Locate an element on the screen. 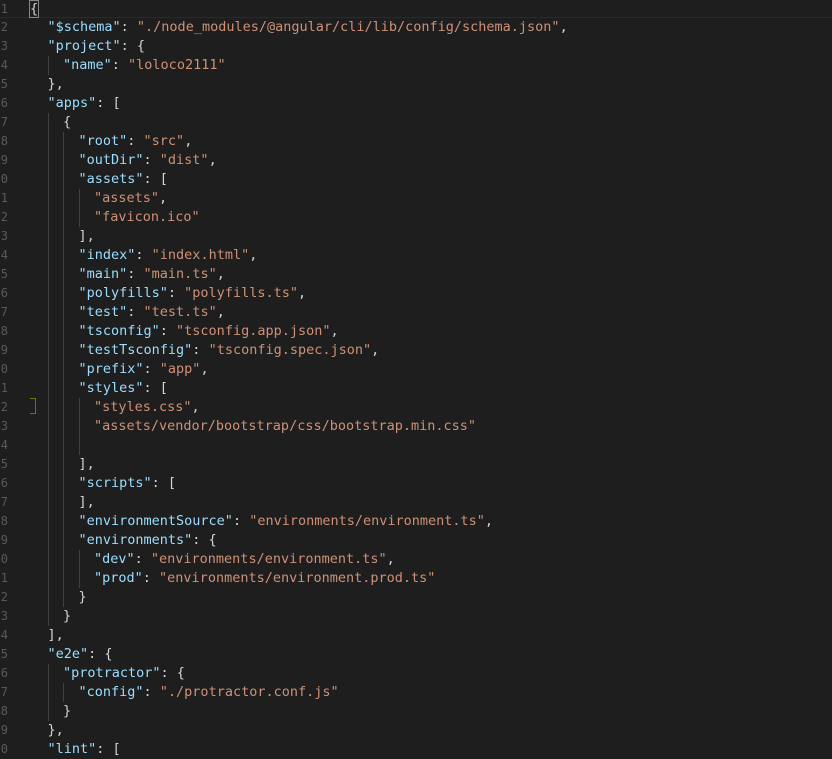 This screenshot has width=832, height=759. code-line: 0 "assets": [ is located at coordinates (416, 179).